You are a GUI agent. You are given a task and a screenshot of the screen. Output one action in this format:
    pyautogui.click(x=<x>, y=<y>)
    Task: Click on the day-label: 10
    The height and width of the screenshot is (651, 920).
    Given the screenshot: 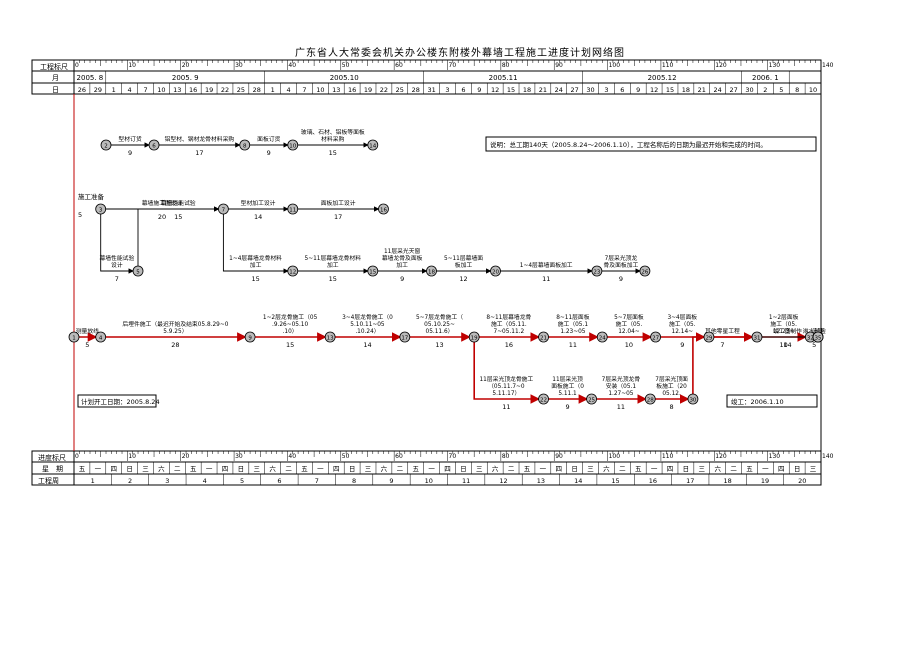 What is the action you would take?
    pyautogui.click(x=320, y=90)
    